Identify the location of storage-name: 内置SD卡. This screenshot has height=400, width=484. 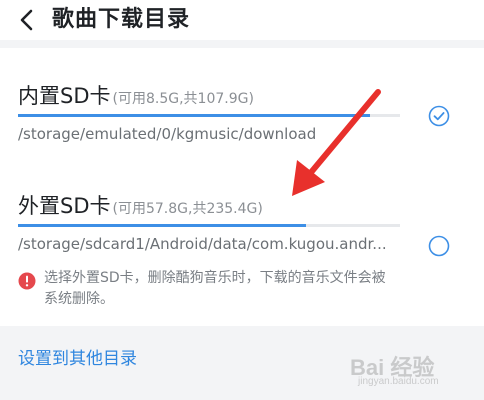
(64, 96).